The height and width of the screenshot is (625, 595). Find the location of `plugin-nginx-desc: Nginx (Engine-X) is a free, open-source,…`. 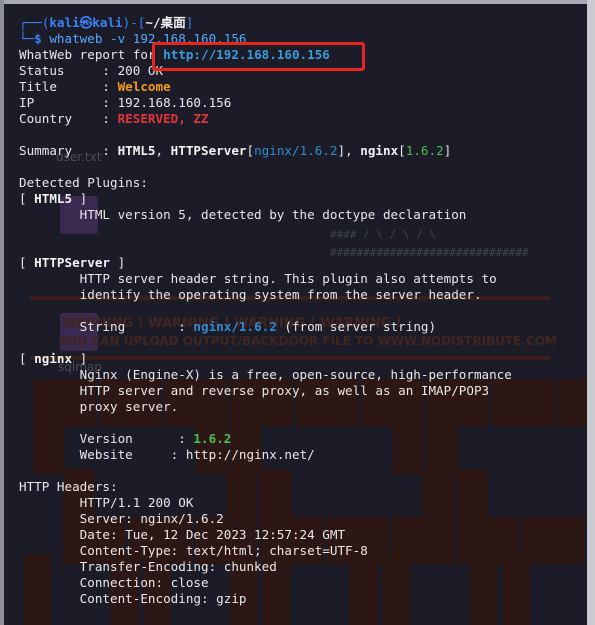

plugin-nginx-desc: Nginx (Engine-X) is a free, open-source,… is located at coordinates (295, 374).